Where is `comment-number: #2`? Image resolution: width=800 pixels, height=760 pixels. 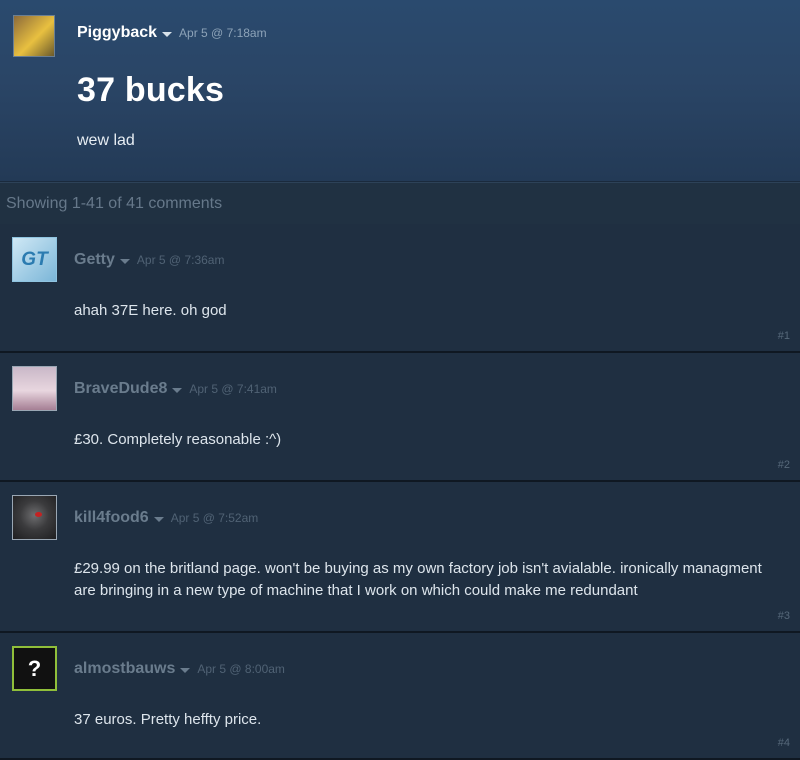 comment-number: #2 is located at coordinates (784, 465).